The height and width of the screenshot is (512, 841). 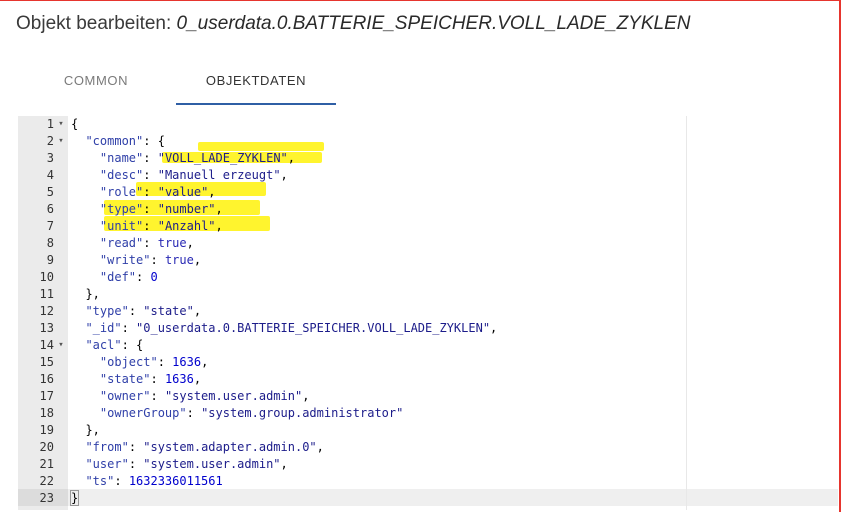 I want to click on code-token: "desc", so click(x=121, y=175).